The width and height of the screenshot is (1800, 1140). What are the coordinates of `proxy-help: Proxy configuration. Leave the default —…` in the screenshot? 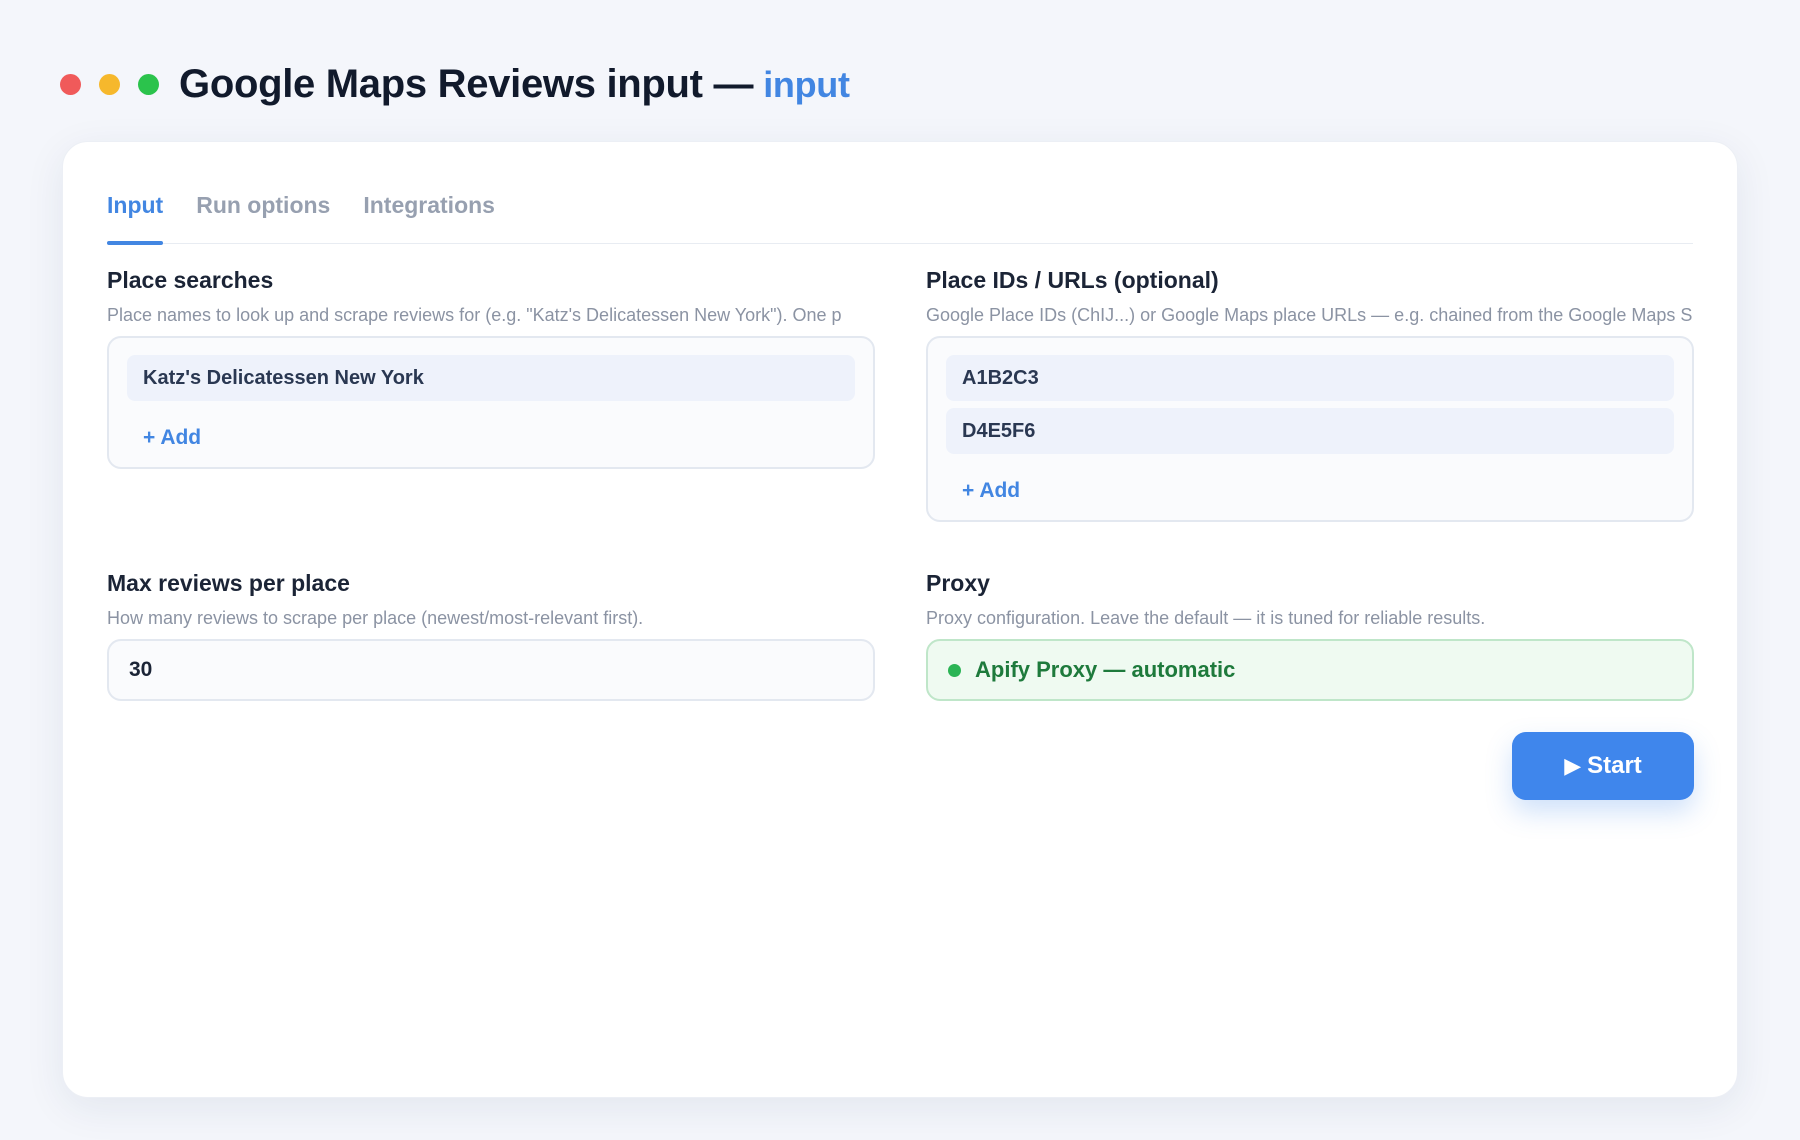 It's located at (1206, 618).